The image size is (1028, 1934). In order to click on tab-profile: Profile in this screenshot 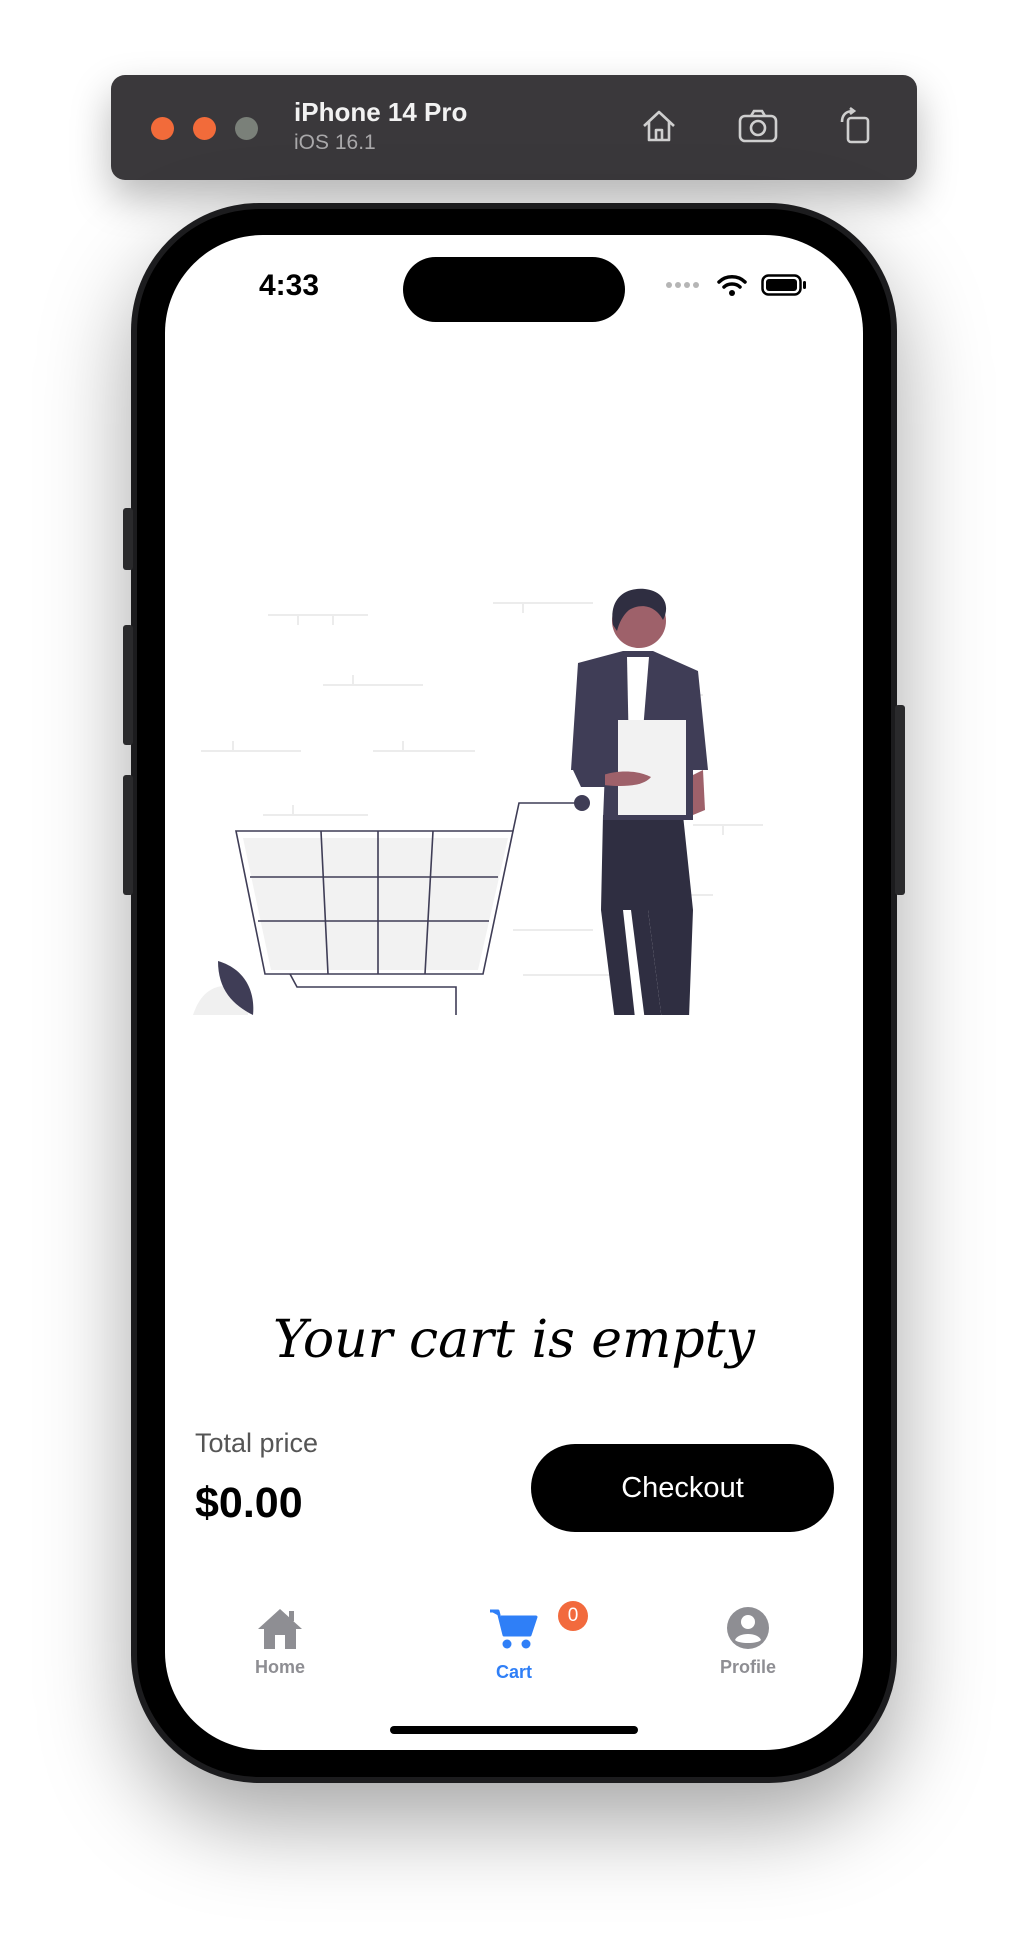, I will do `click(748, 1641)`.